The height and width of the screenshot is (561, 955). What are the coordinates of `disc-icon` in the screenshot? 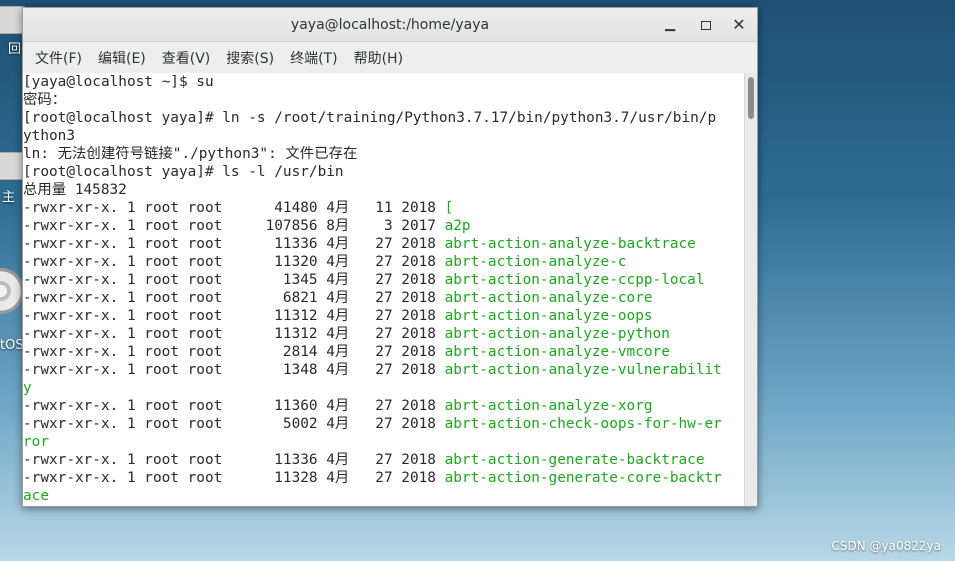 It's located at (12, 291).